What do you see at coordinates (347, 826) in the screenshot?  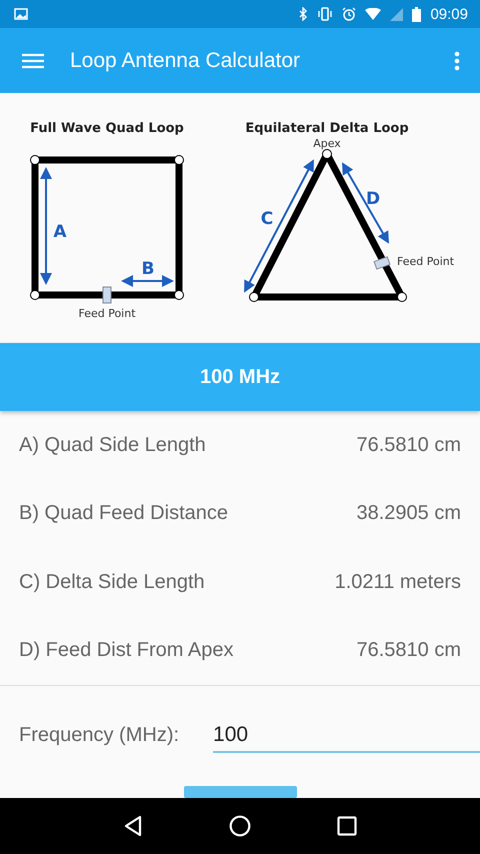 I see `recents-icon` at bounding box center [347, 826].